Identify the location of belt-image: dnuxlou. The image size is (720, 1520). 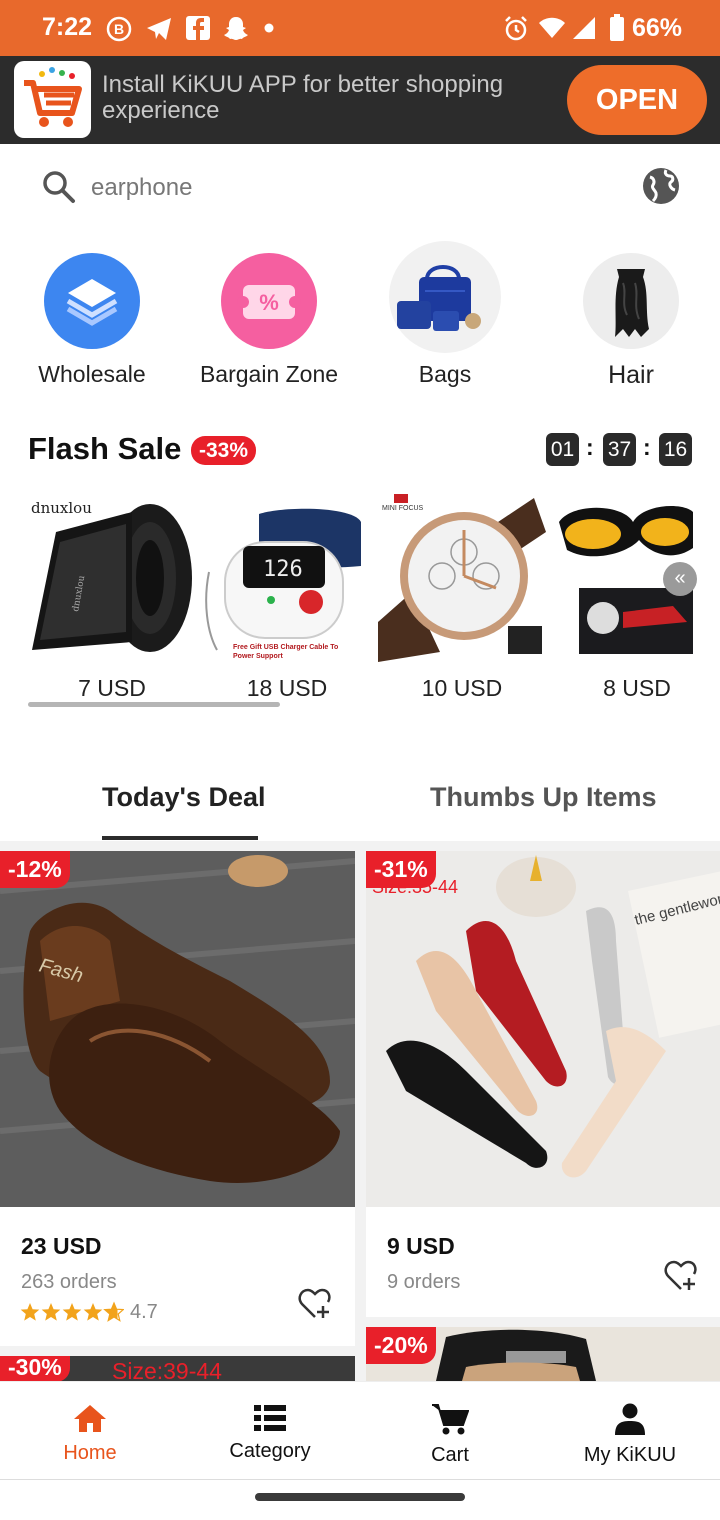
(112, 578).